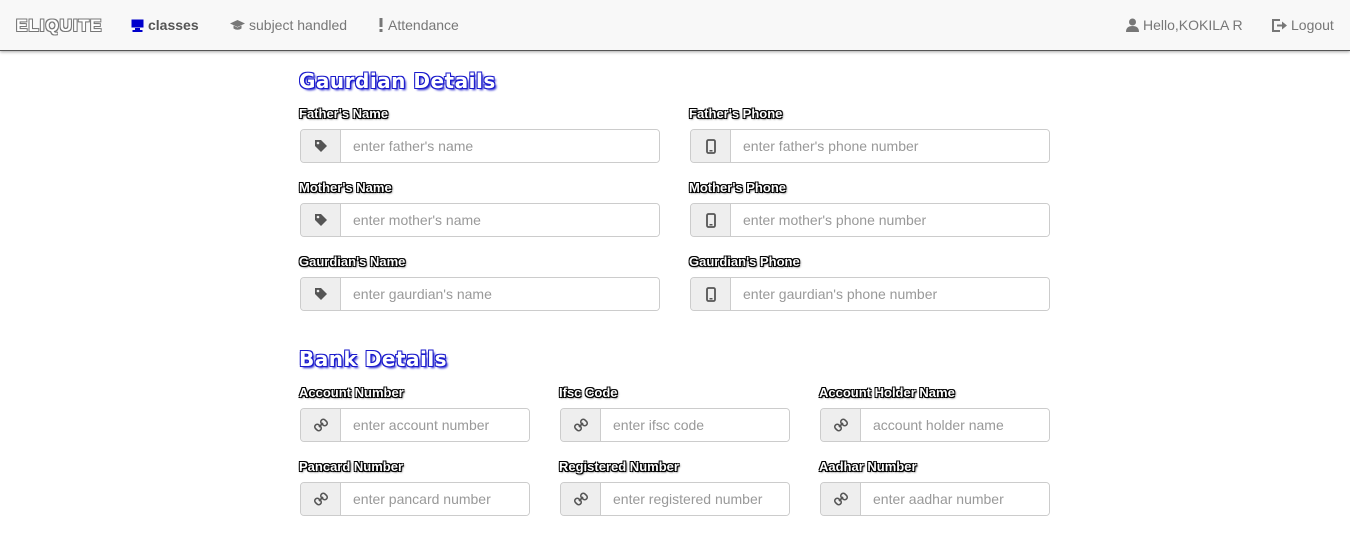 This screenshot has width=1350, height=546. Describe the element at coordinates (1132, 25) in the screenshot. I see `user-icon` at that location.